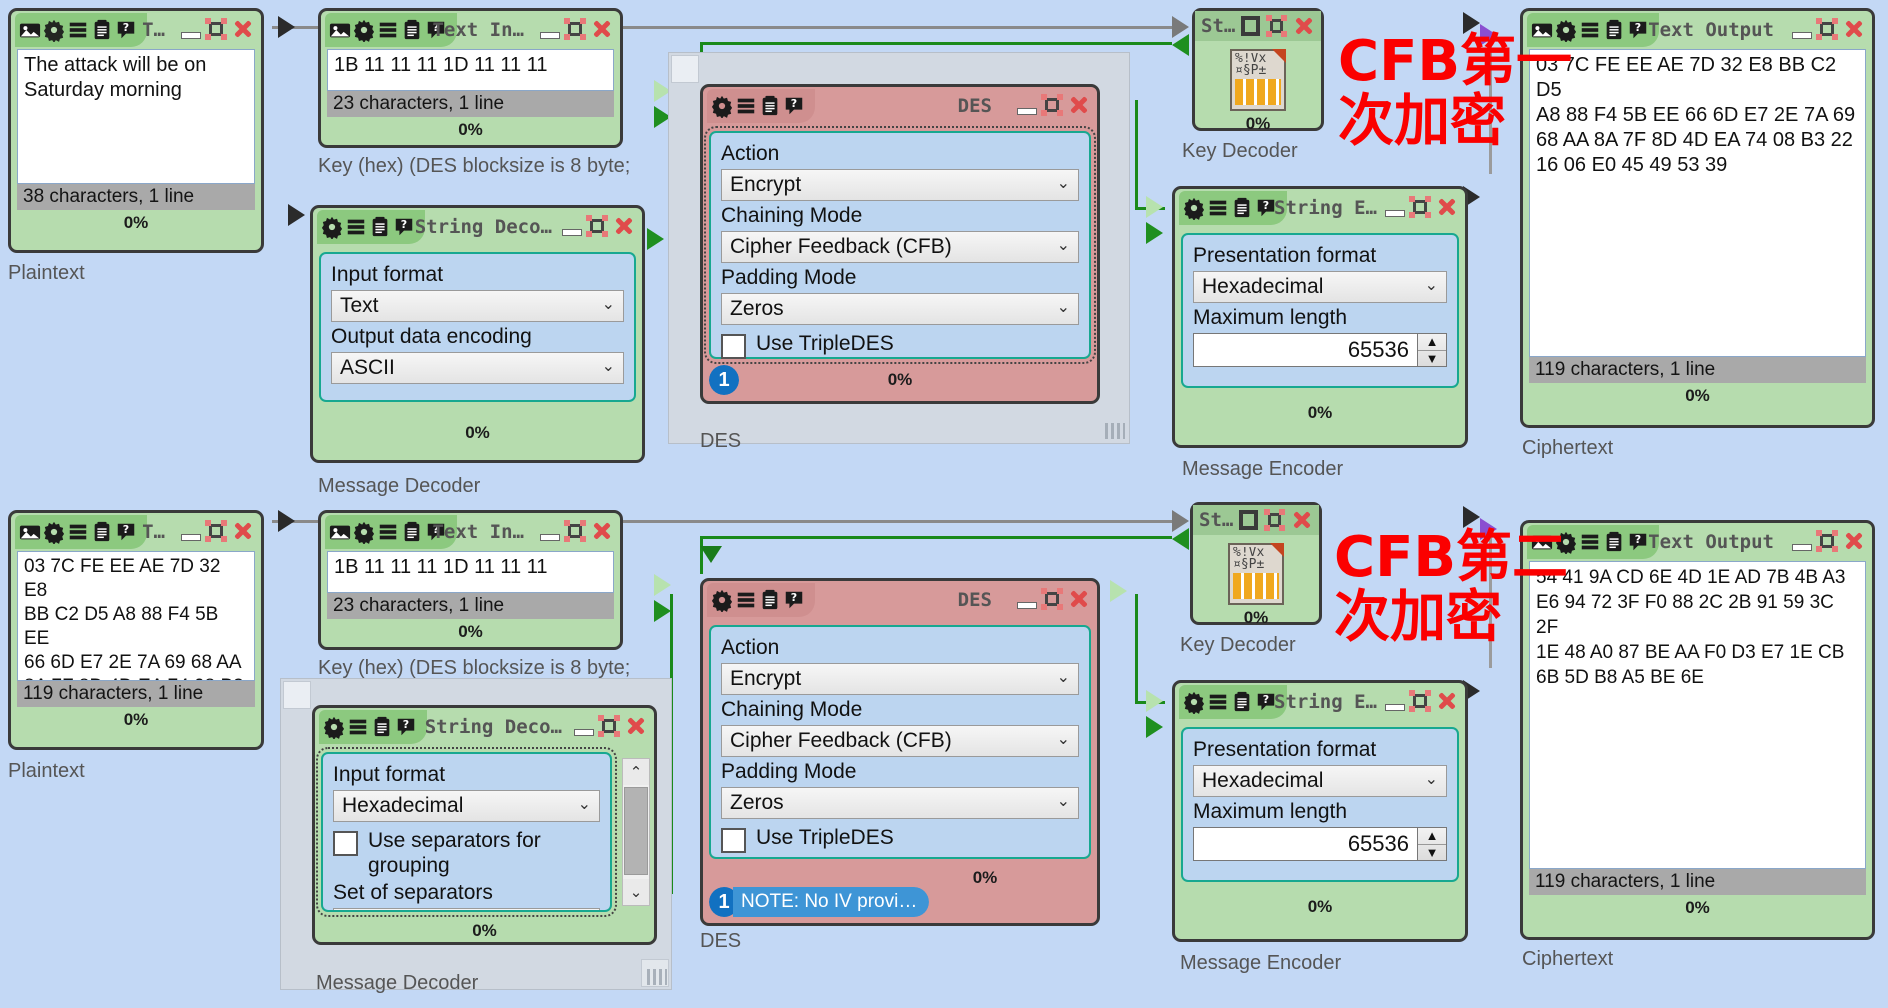 This screenshot has width=1888, height=1008. Describe the element at coordinates (724, 380) in the screenshot. I see `des-badge-1: 1` at that location.